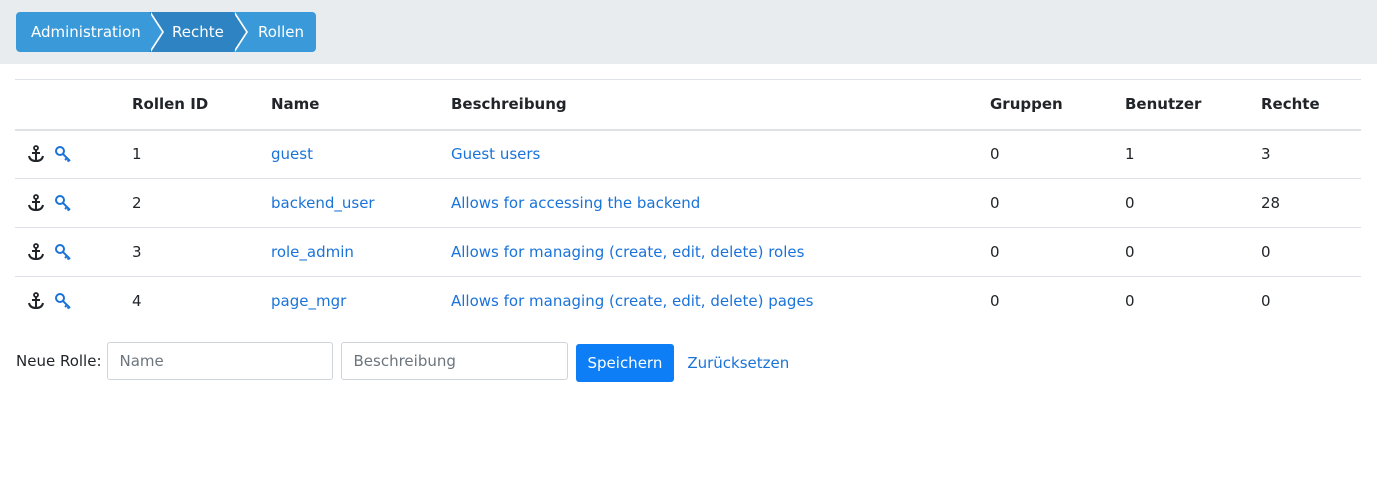 The height and width of the screenshot is (483, 1377). What do you see at coordinates (509, 104) in the screenshot?
I see `col-description: Beschreibung` at bounding box center [509, 104].